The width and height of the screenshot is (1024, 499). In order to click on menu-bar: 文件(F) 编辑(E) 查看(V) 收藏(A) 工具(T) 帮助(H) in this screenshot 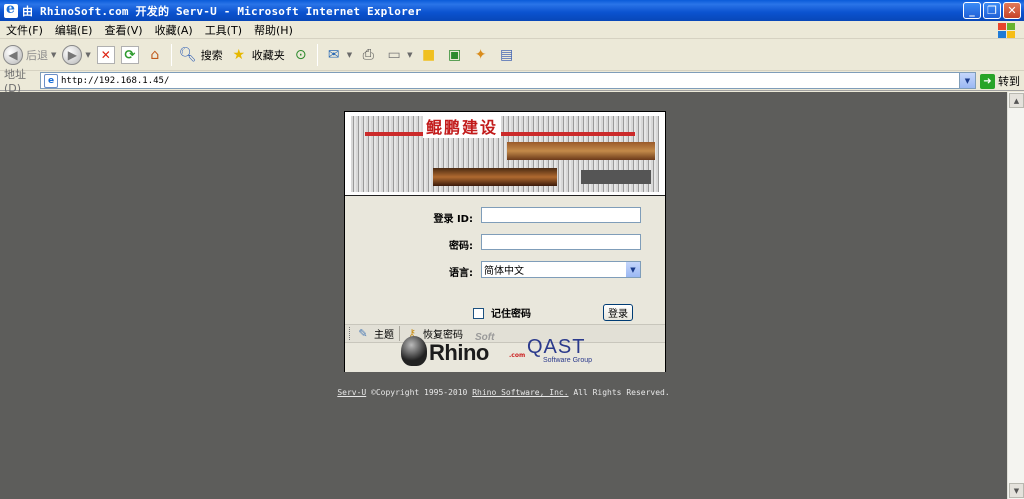, I will do `click(512, 30)`.